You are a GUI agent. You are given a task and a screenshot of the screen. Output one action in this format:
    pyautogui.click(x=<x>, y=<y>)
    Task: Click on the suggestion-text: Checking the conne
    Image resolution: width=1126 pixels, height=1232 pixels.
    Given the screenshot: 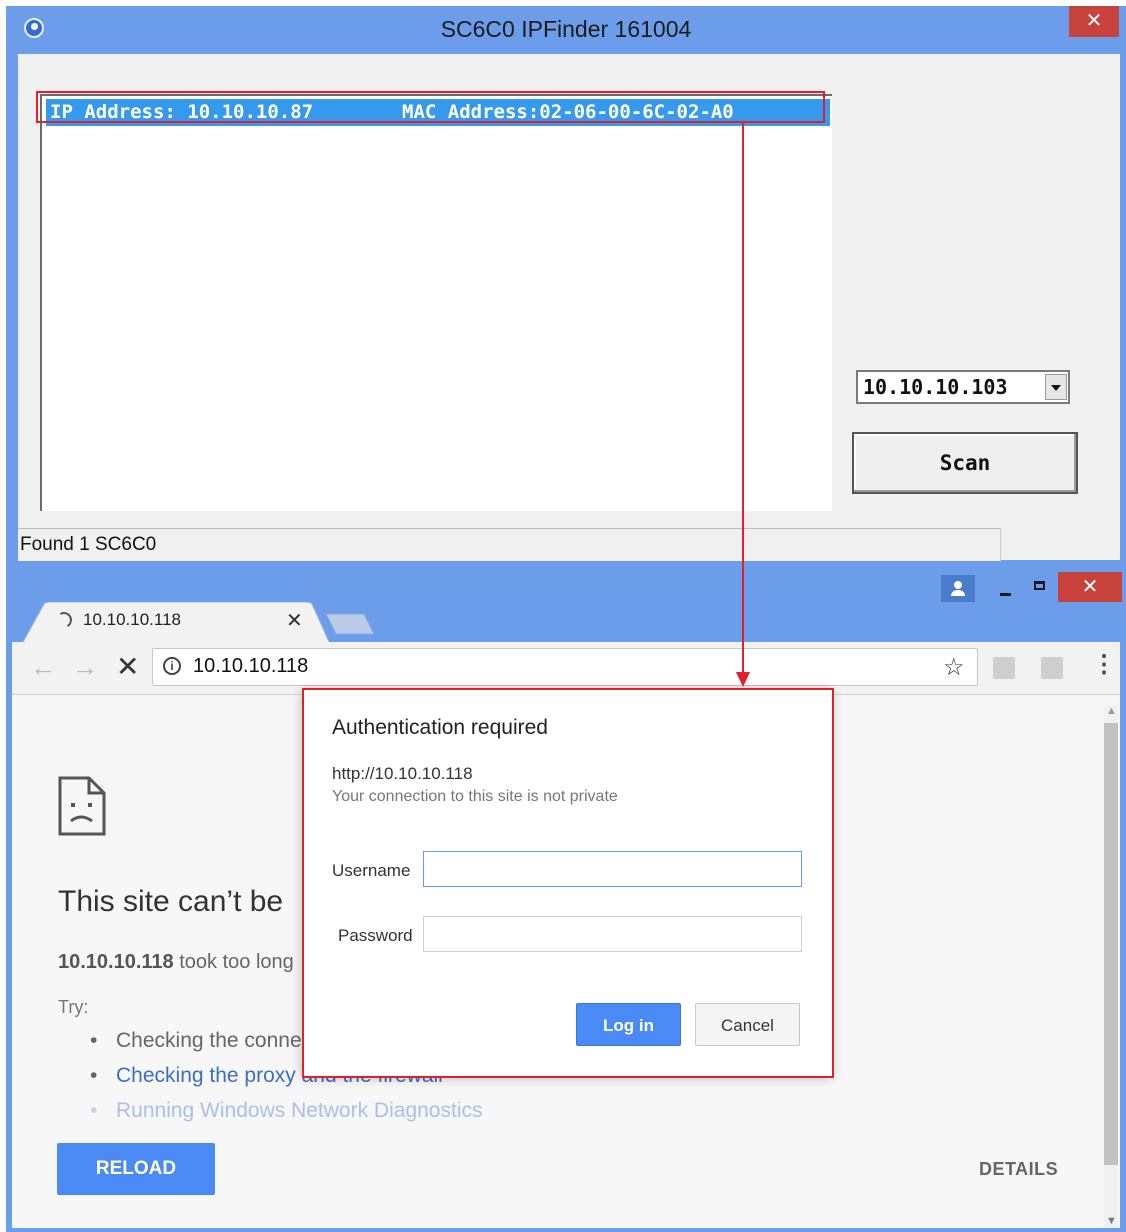 What is the action you would take?
    pyautogui.click(x=209, y=1040)
    